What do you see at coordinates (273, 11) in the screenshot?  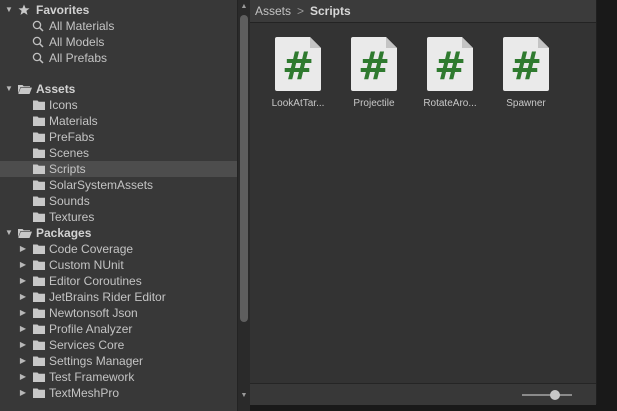 I see `breadcrumb-assets: Assets` at bounding box center [273, 11].